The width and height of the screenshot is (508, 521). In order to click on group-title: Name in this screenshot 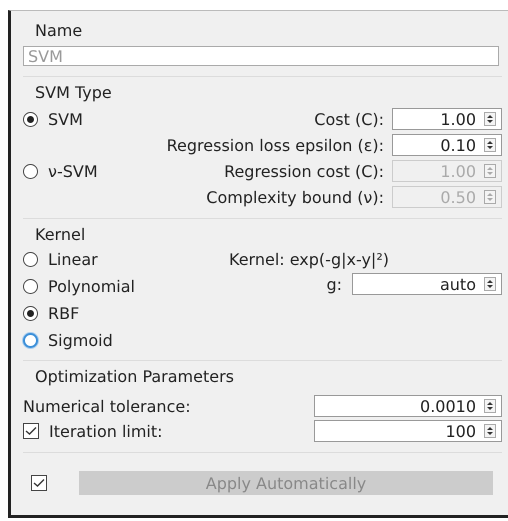, I will do `click(59, 30)`.